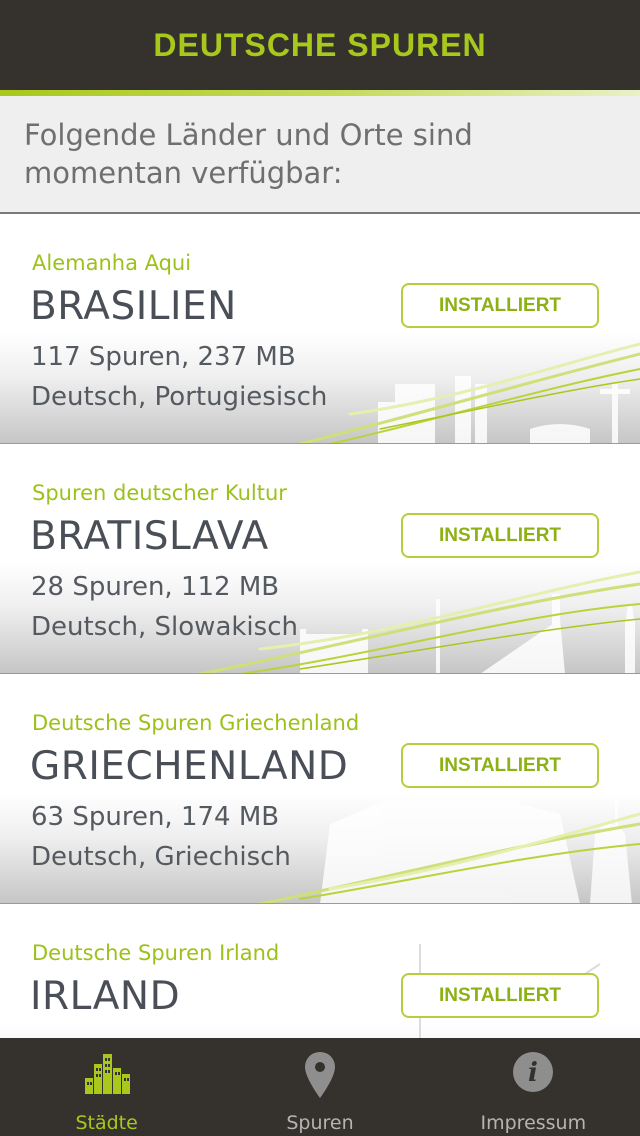  What do you see at coordinates (196, 723) in the screenshot?
I see `place-subtitle: Deutsche Spuren Griechenland` at bounding box center [196, 723].